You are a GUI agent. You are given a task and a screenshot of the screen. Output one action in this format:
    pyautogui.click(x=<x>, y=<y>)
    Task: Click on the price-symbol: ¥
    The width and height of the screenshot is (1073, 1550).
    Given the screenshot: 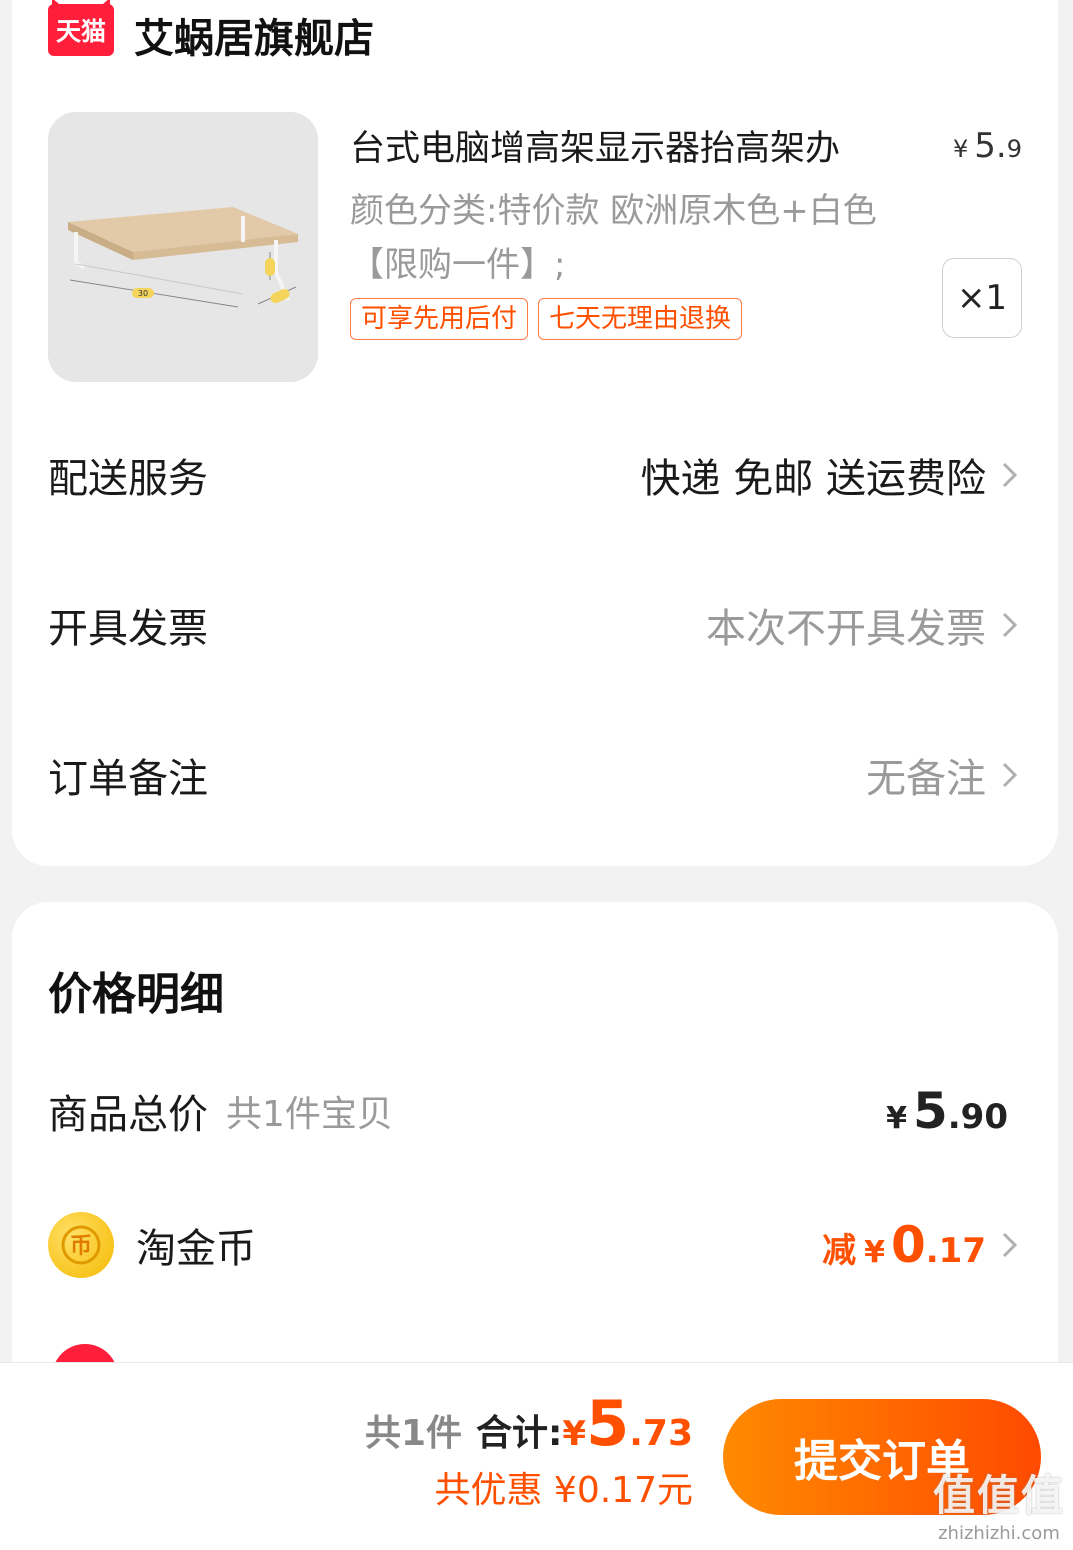 What is the action you would take?
    pyautogui.click(x=960, y=149)
    